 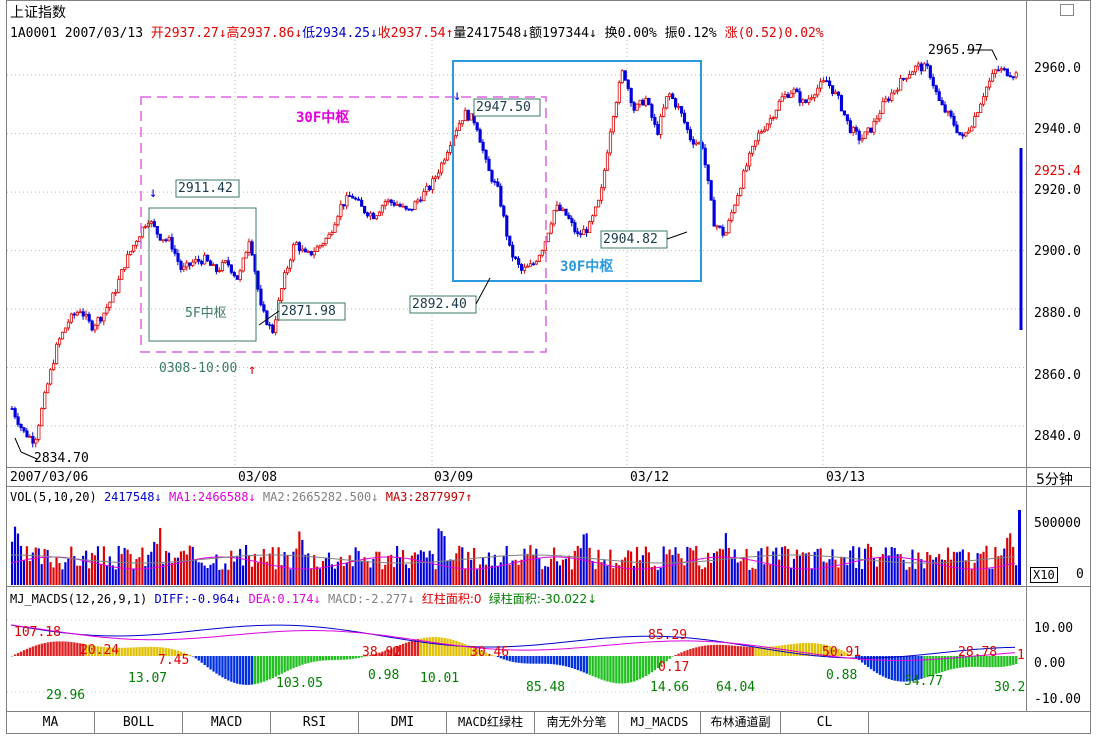 I want to click on tab-boll-channel: 布林通道副, so click(x=741, y=722).